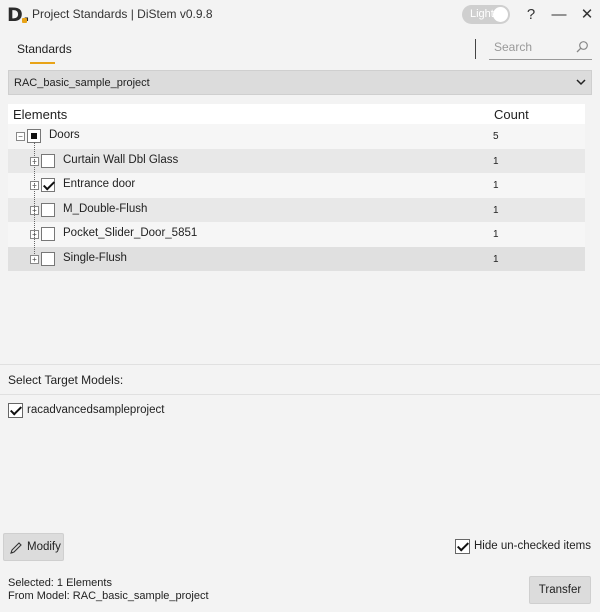 This screenshot has width=600, height=612. What do you see at coordinates (16, 548) in the screenshot?
I see `pencil-icon` at bounding box center [16, 548].